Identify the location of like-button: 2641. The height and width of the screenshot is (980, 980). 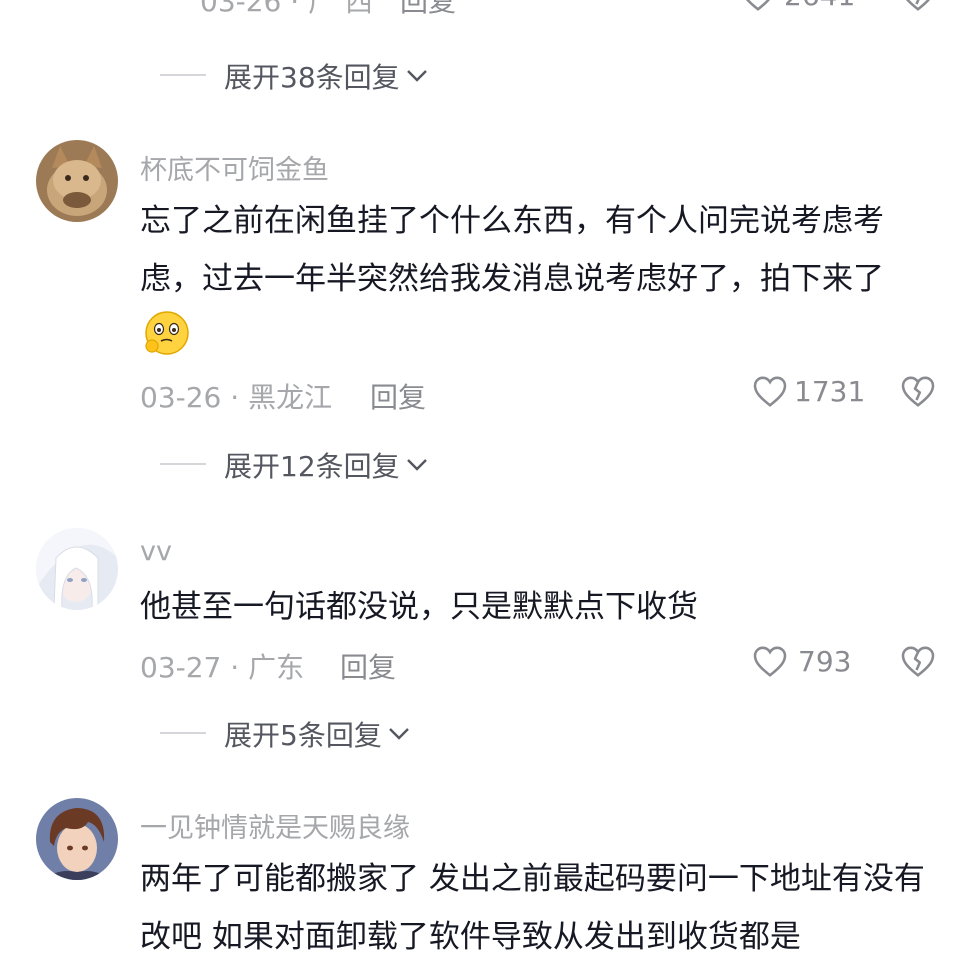
(797, 6).